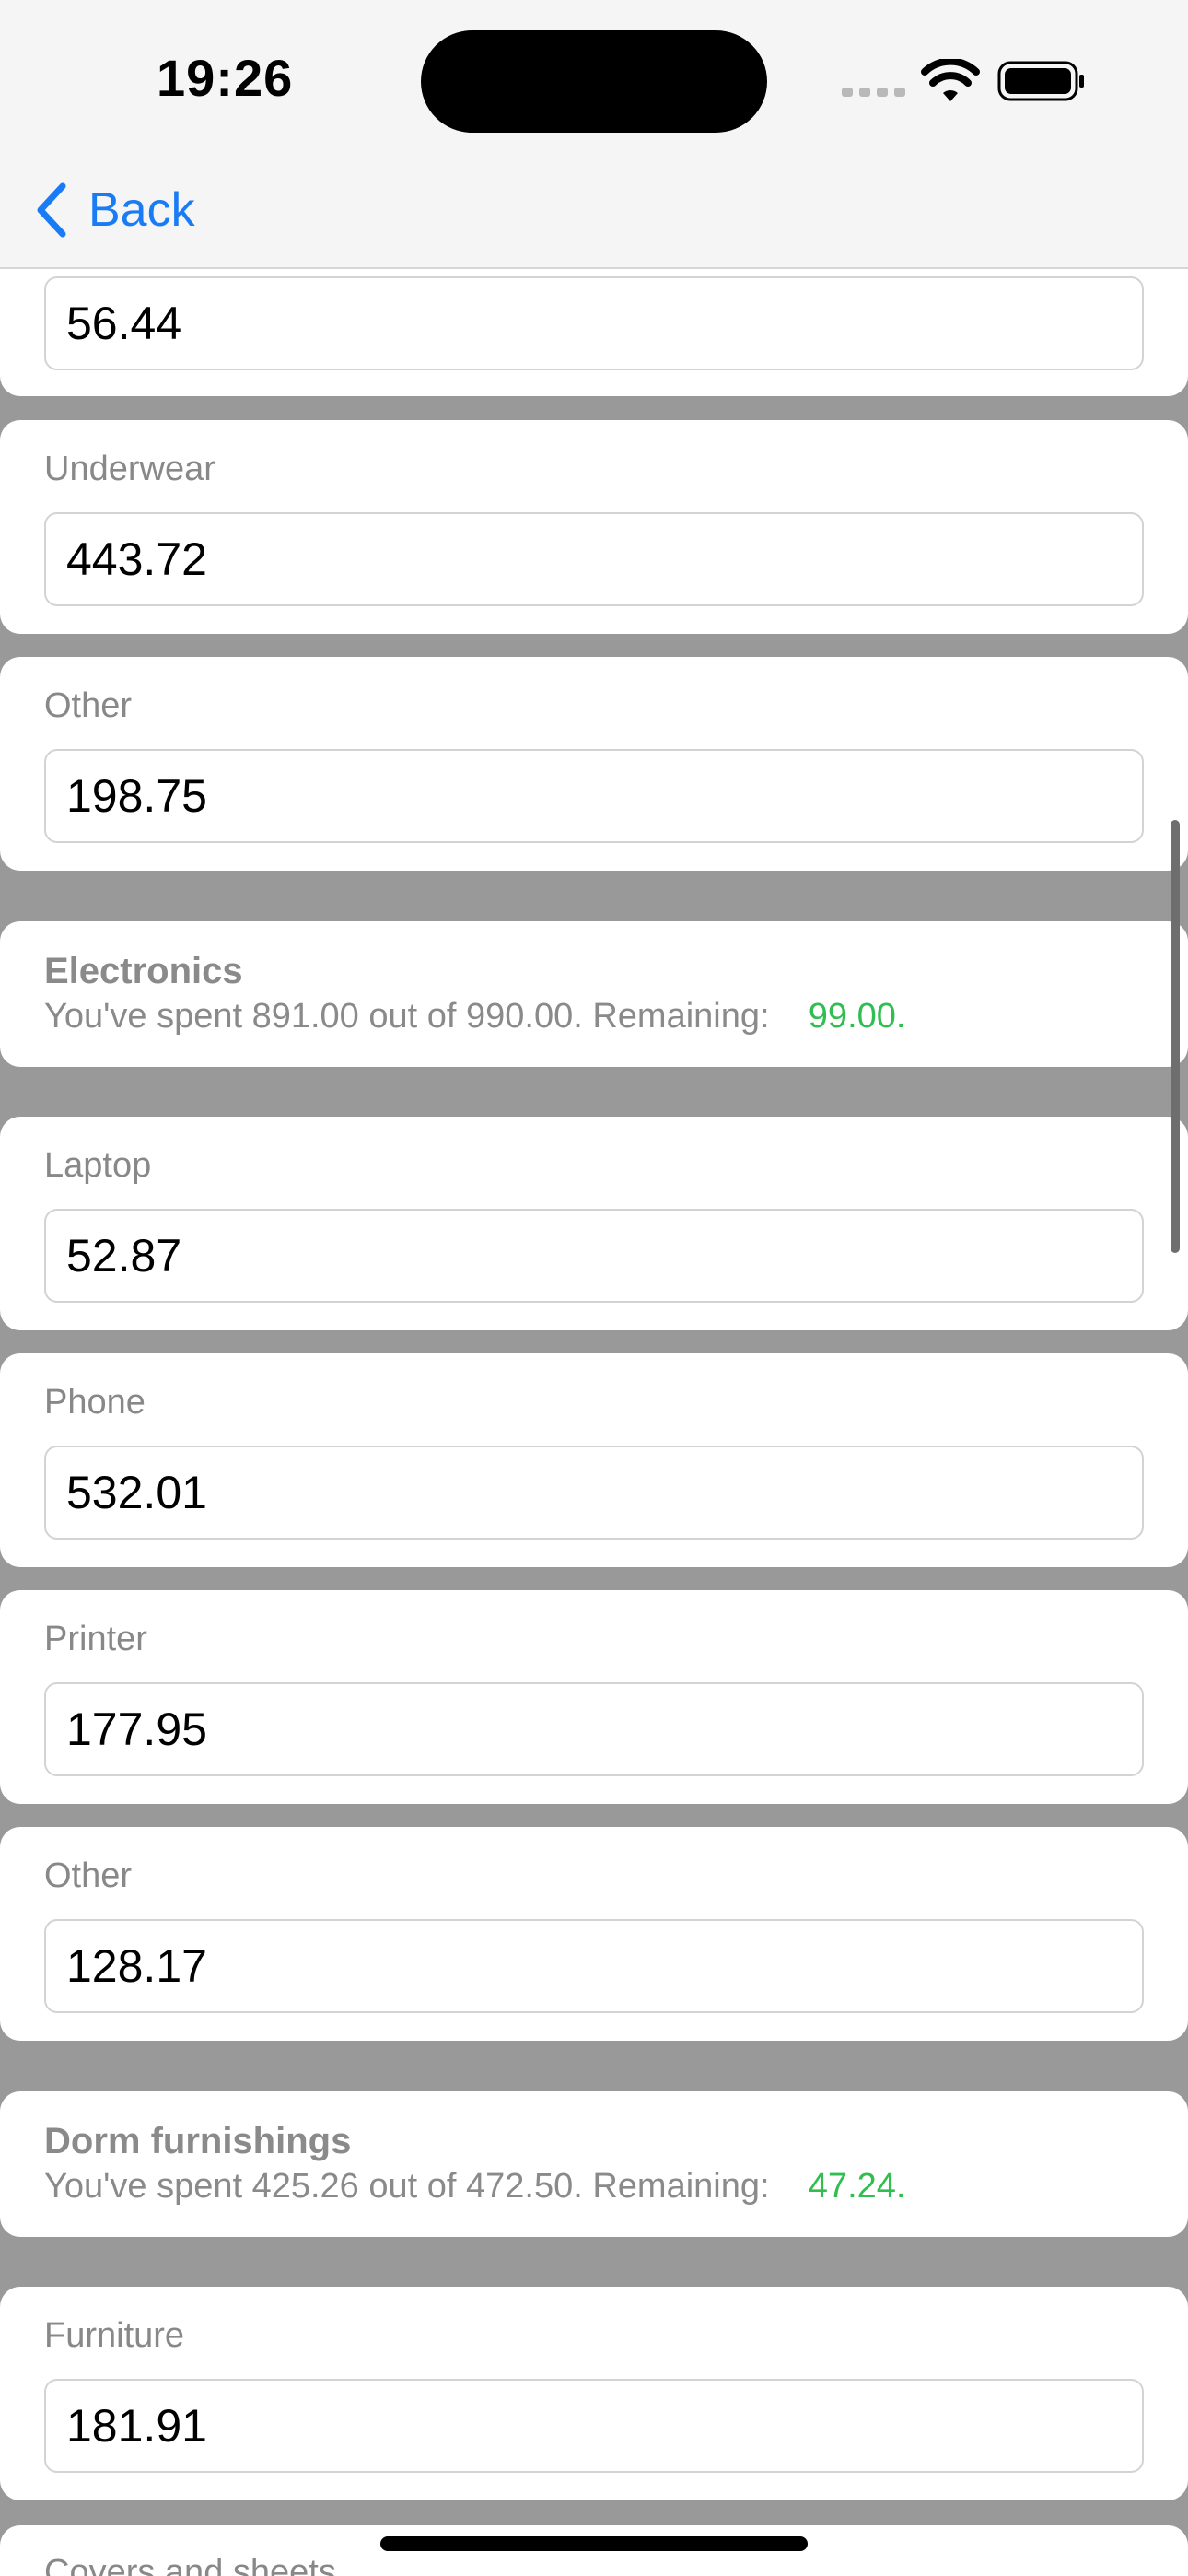  Describe the element at coordinates (114, 2335) in the screenshot. I see `expense-label: Furniture` at that location.